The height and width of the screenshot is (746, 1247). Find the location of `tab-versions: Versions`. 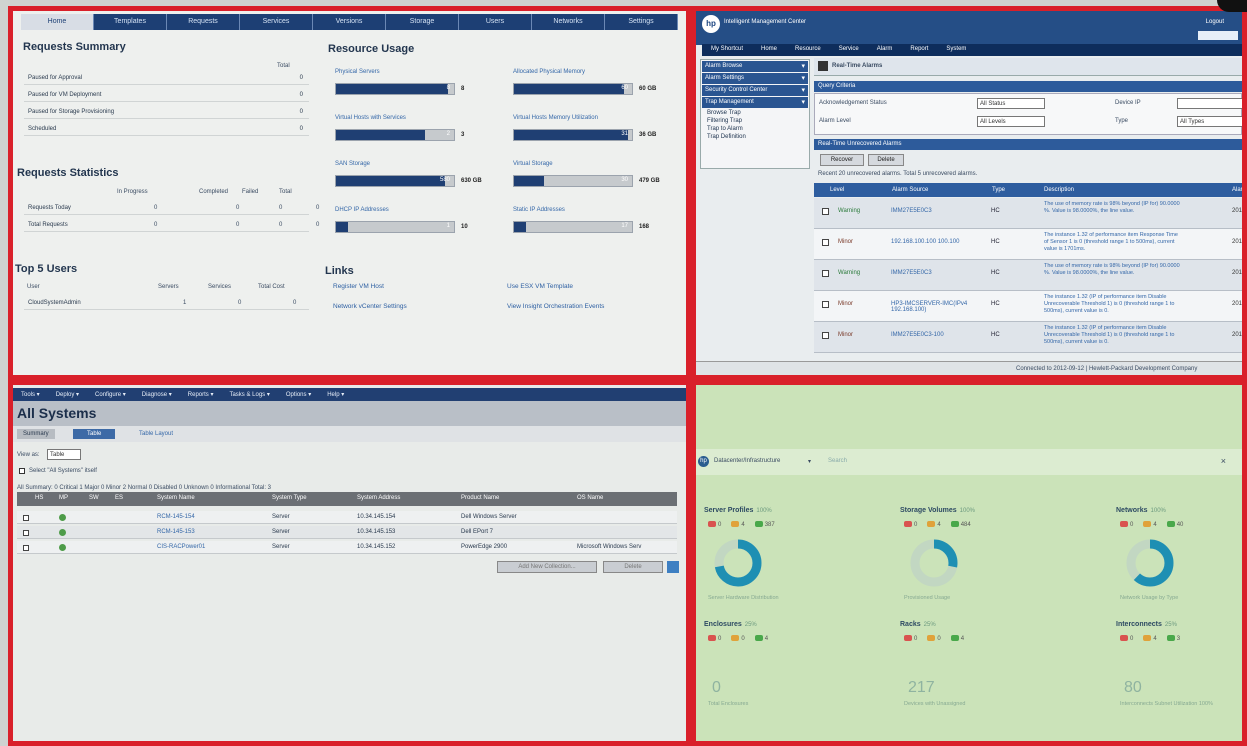

tab-versions: Versions is located at coordinates (349, 22).